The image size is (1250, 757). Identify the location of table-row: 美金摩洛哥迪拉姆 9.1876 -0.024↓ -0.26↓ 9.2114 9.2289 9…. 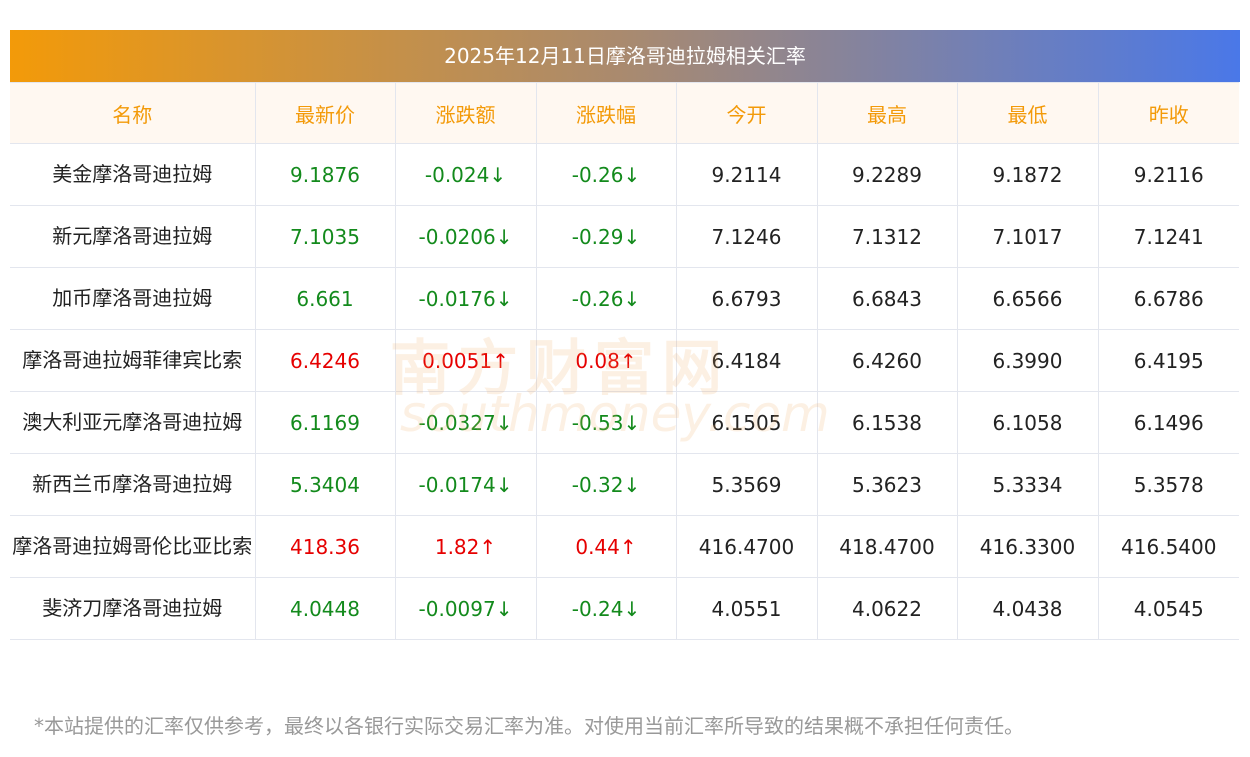
(624, 174).